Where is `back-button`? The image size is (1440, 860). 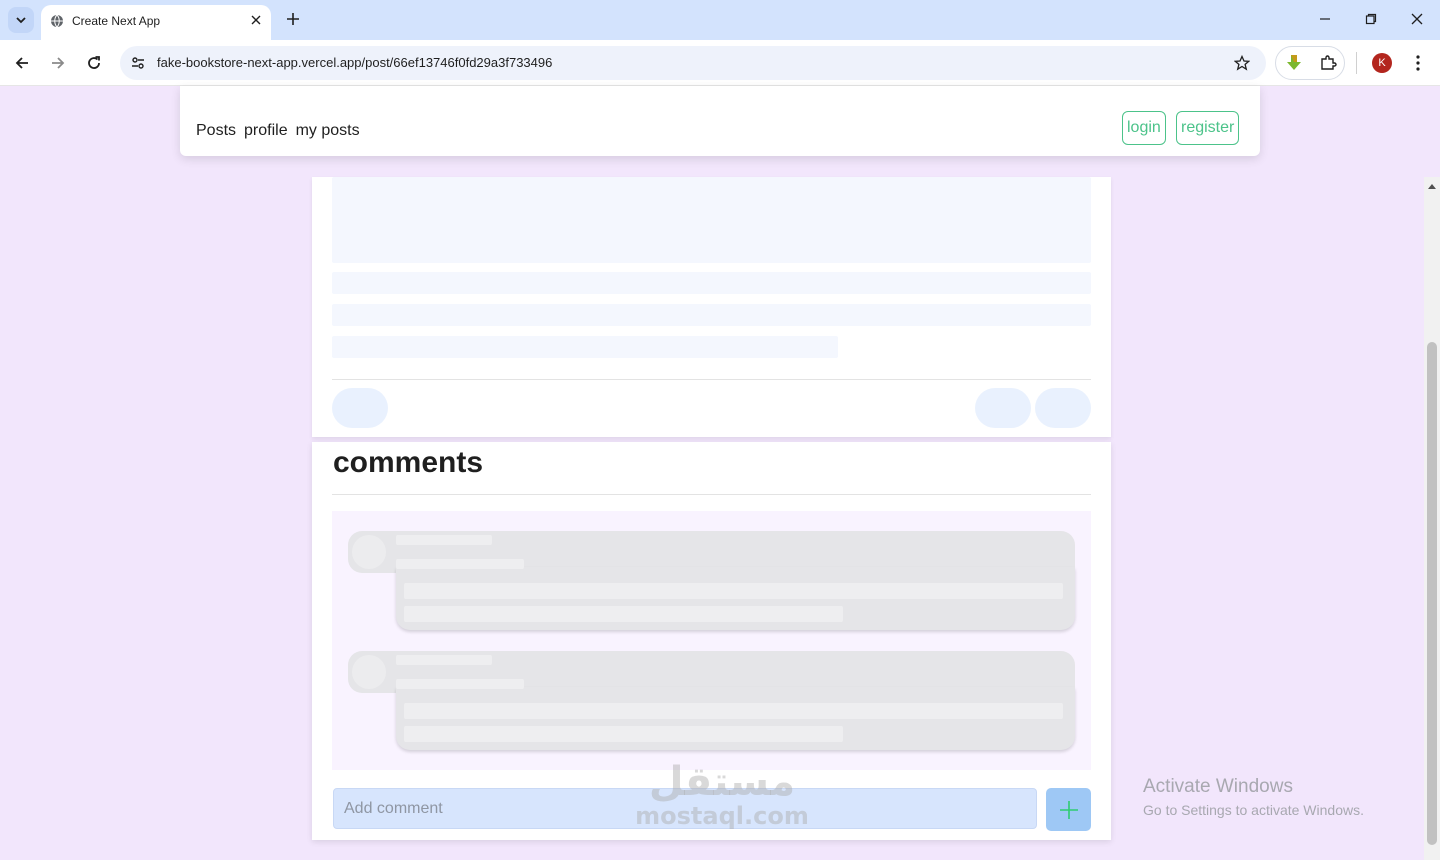 back-button is located at coordinates (22, 63).